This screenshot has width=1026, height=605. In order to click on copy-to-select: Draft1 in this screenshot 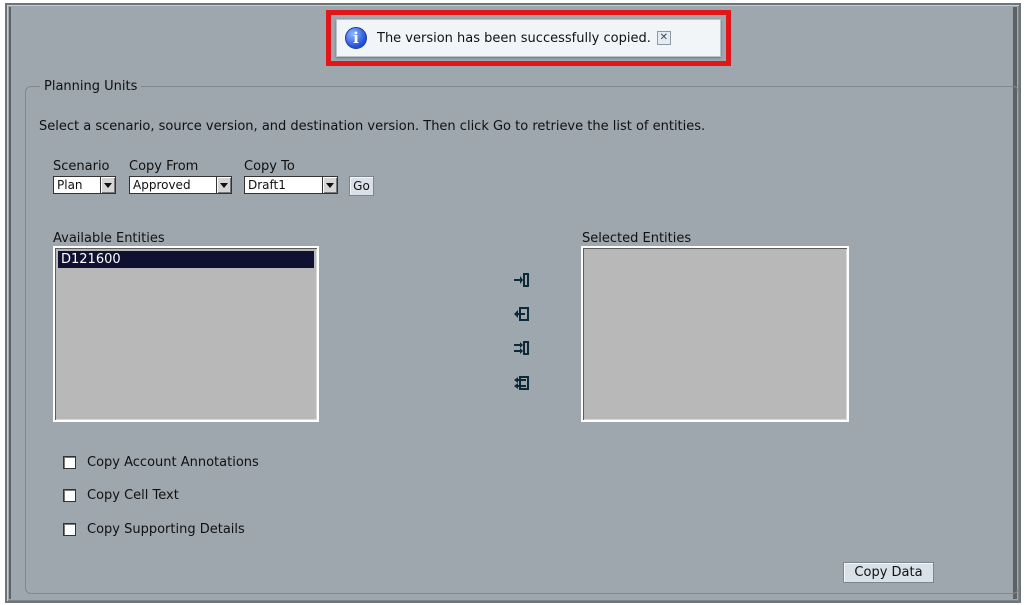, I will do `click(291, 185)`.